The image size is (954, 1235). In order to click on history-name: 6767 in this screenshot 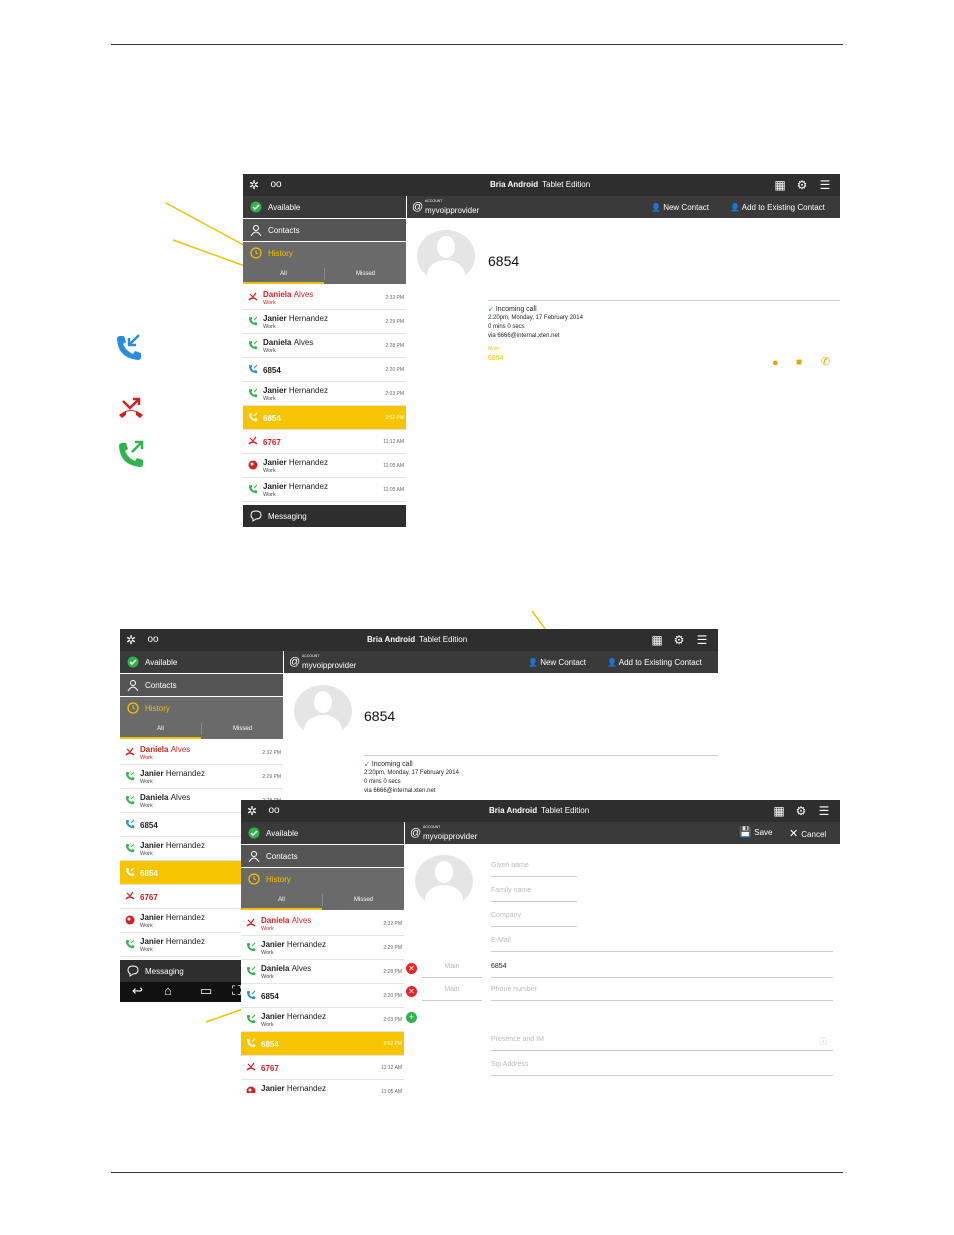, I will do `click(272, 442)`.